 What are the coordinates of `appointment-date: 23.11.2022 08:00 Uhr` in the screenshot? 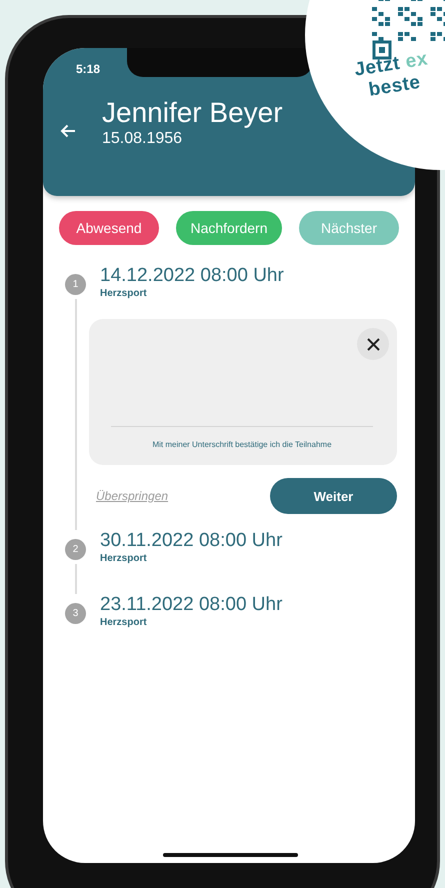 It's located at (246, 605).